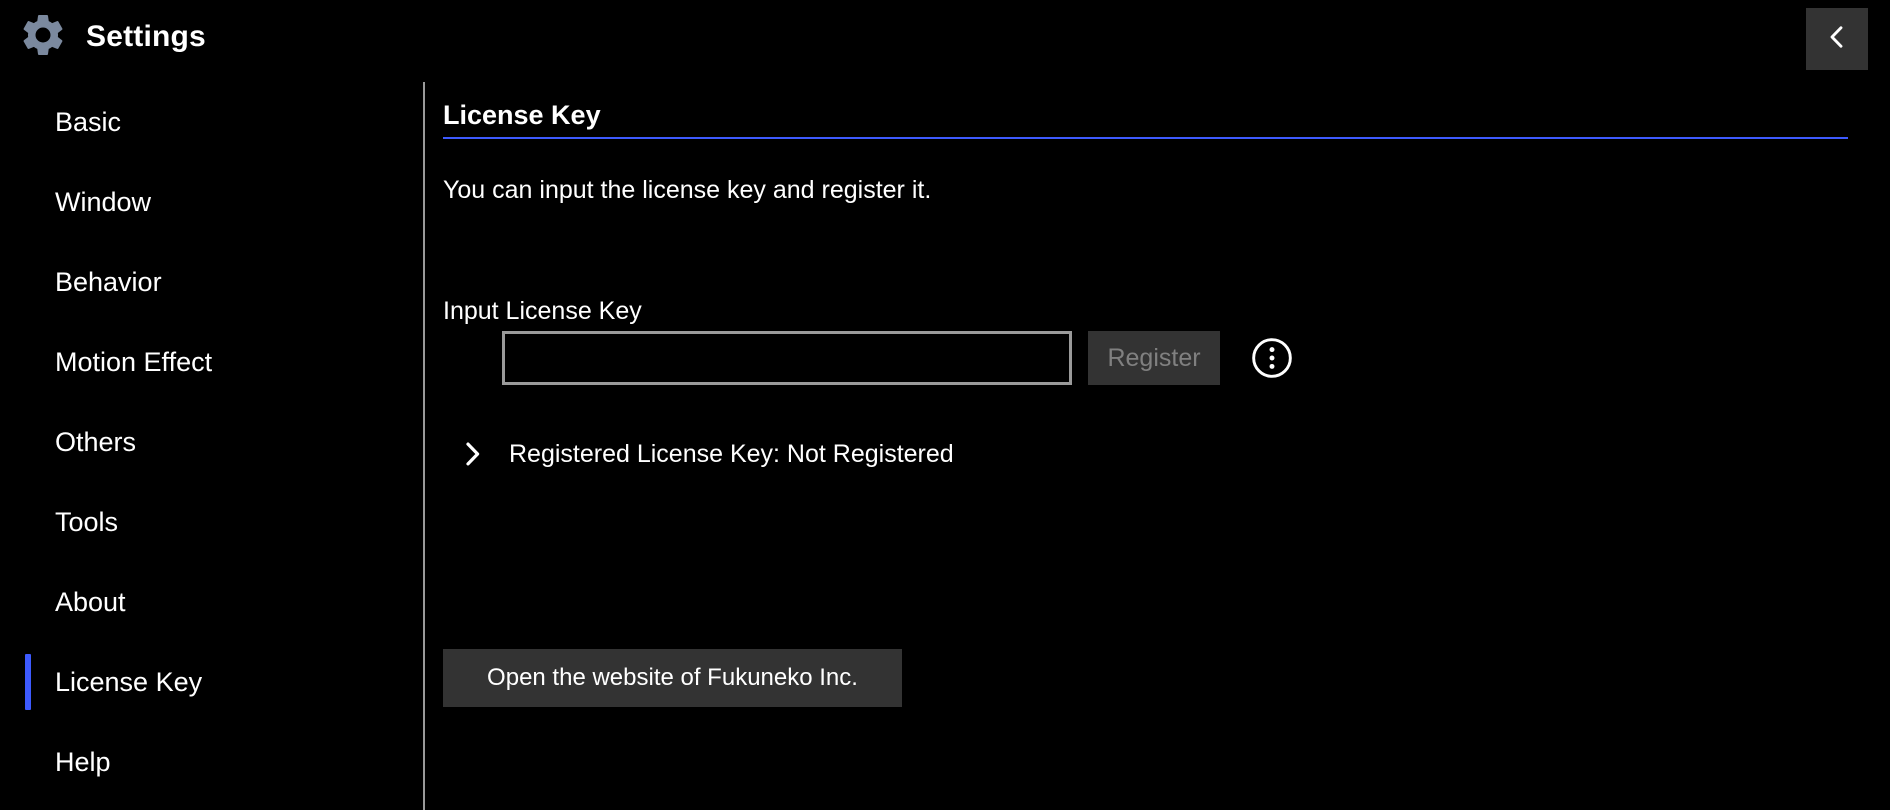 Image resolution: width=1890 pixels, height=810 pixels. I want to click on sidebar-item-label: About, so click(90, 602).